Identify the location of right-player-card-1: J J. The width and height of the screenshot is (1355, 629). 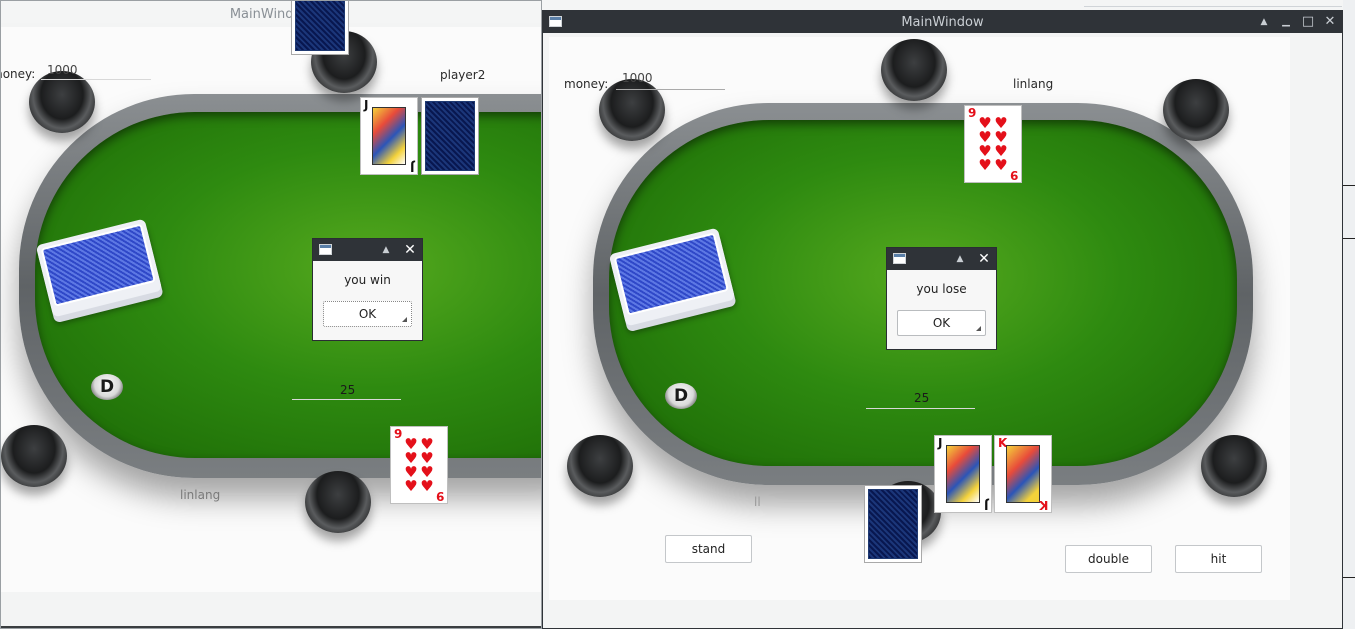
(963, 474).